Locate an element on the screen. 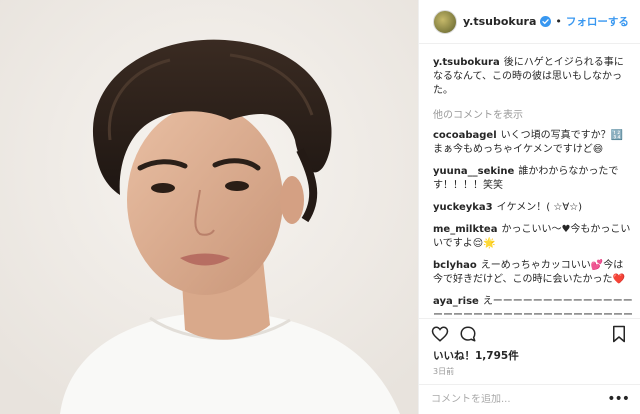 The image size is (640, 414). comment-item: yuckeyka3 イケメン！( ☆∀☆) is located at coordinates (533, 208).